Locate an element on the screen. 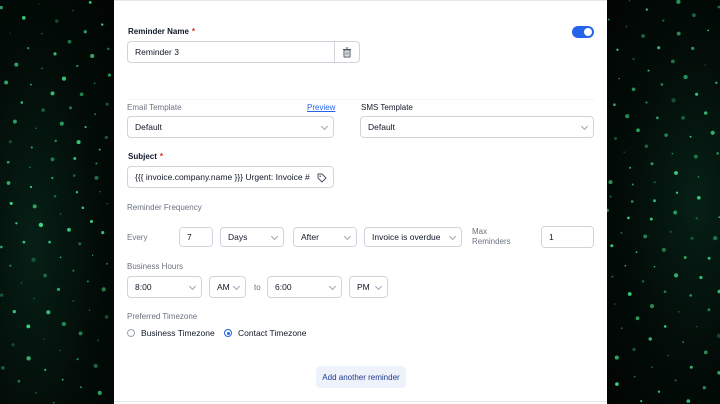 Image resolution: width=720 pixels, height=404 pixels. start-time-select: 8:00 is located at coordinates (164, 287).